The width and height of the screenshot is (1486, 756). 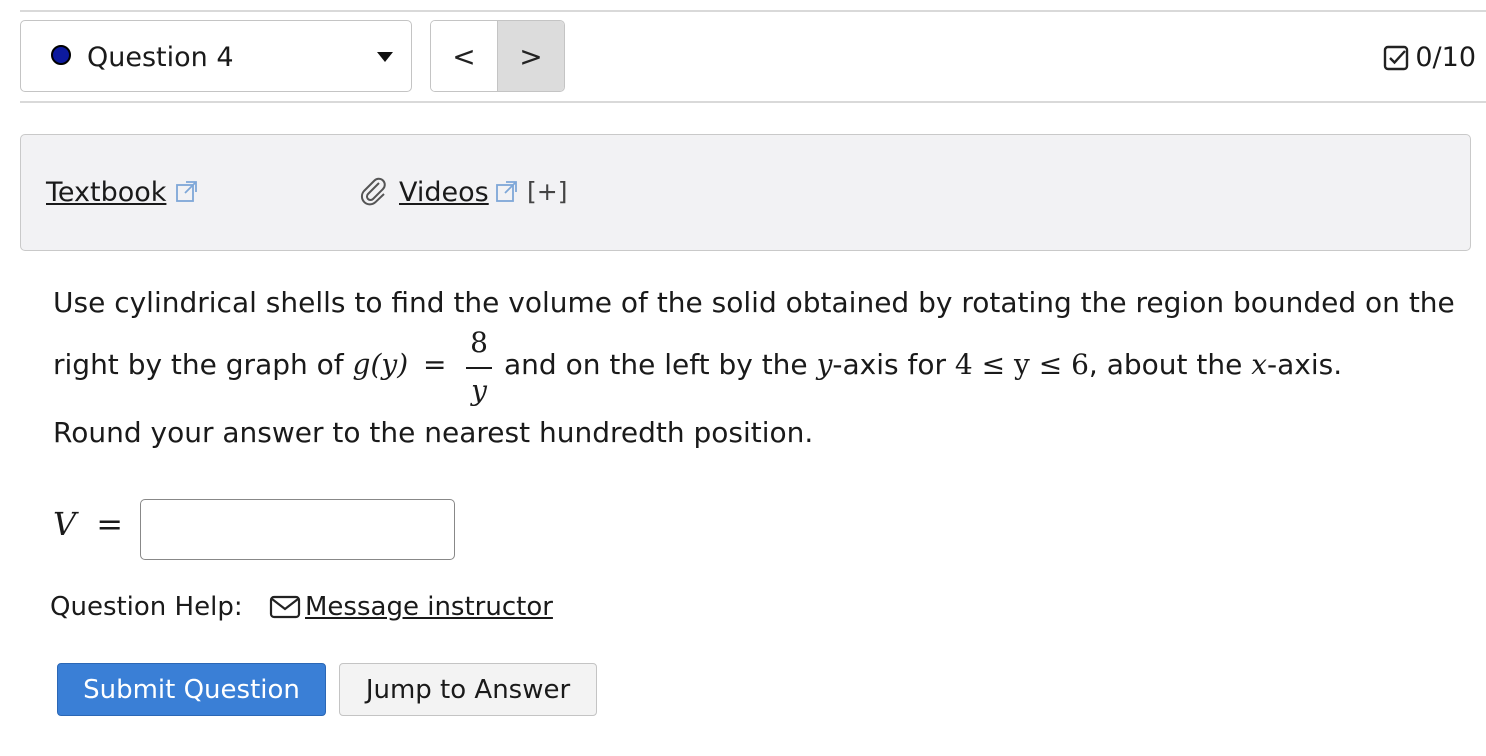 What do you see at coordinates (547, 191) in the screenshot?
I see `expand-resources-button: [+]` at bounding box center [547, 191].